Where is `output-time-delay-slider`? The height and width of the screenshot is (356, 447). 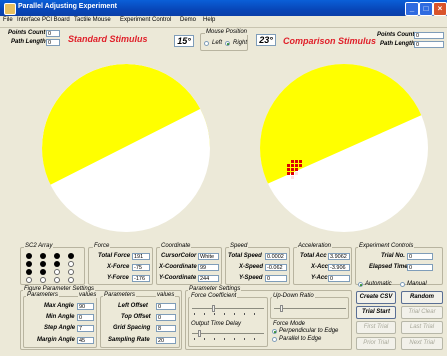 output-time-delay-slider is located at coordinates (228, 335).